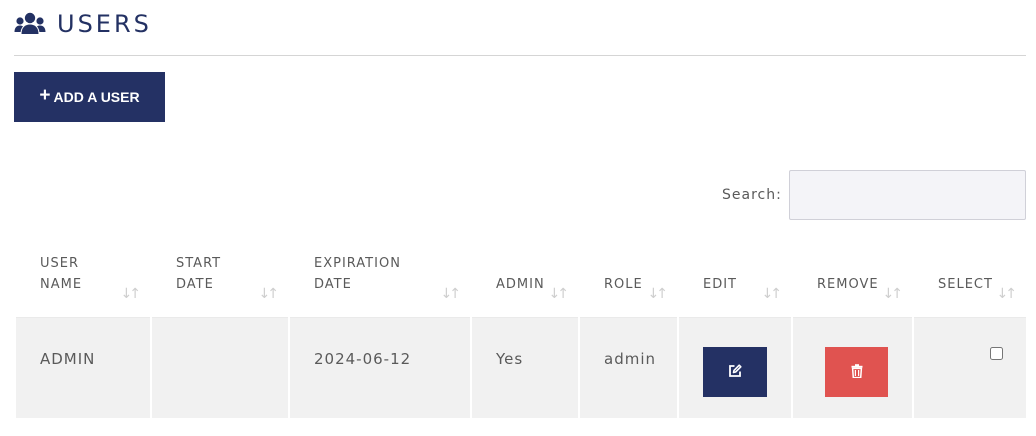 This screenshot has height=436, width=1036. What do you see at coordinates (220, 280) in the screenshot?
I see `column-header-start-date: START DATE ↓↑` at bounding box center [220, 280].